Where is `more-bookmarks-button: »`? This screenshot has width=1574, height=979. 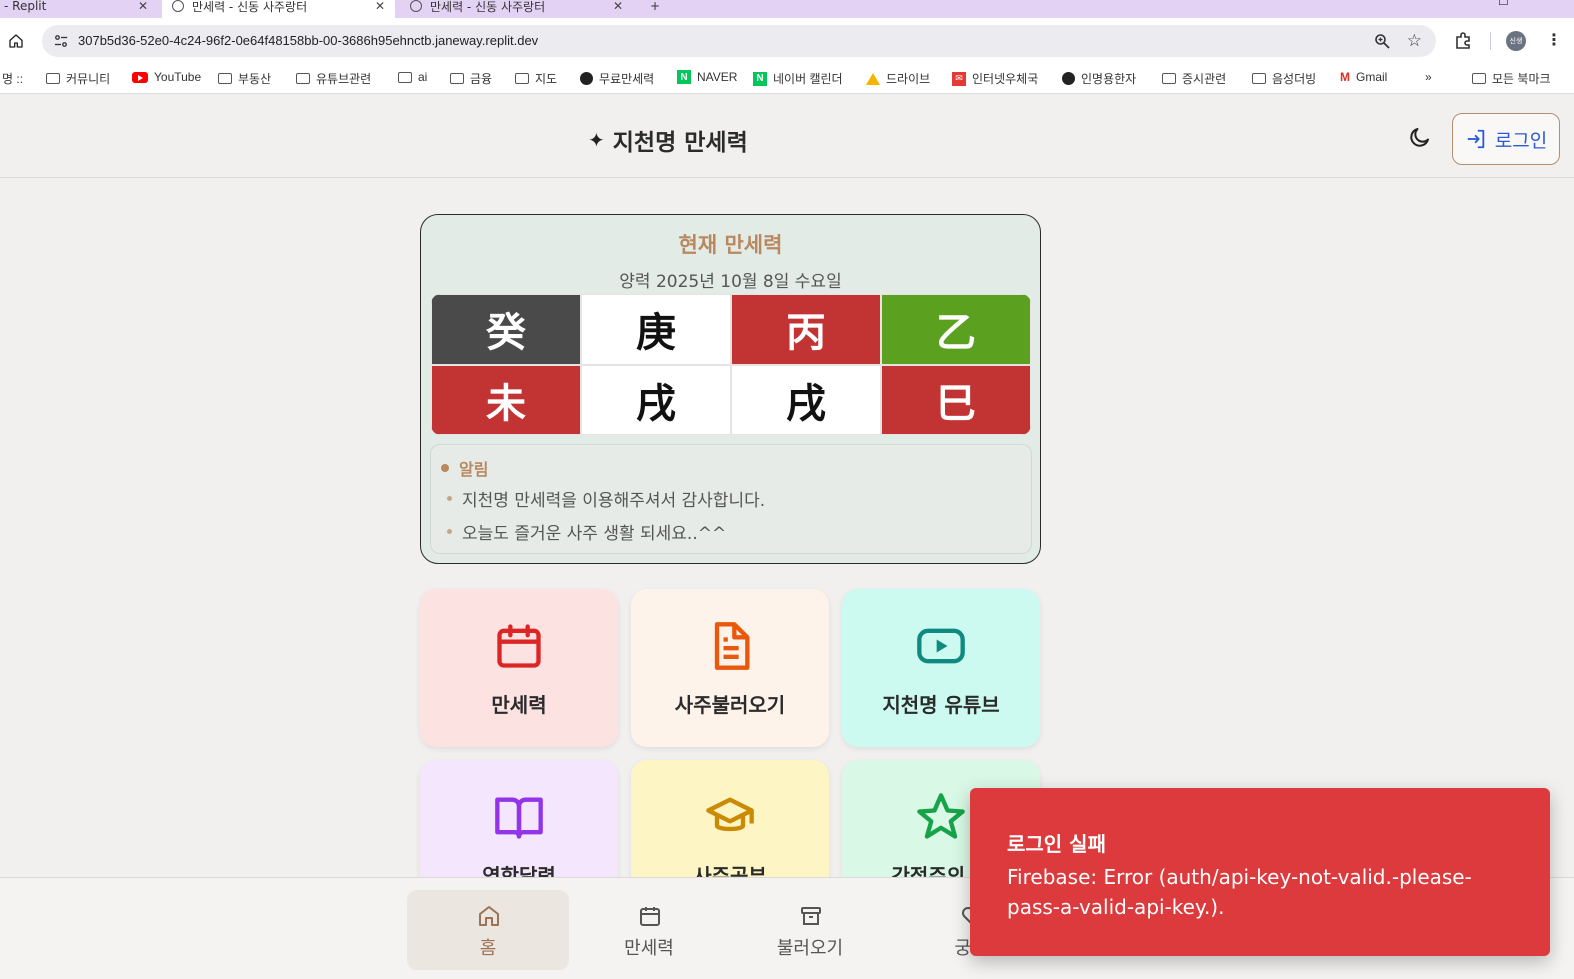
more-bookmarks-button: » is located at coordinates (1428, 77).